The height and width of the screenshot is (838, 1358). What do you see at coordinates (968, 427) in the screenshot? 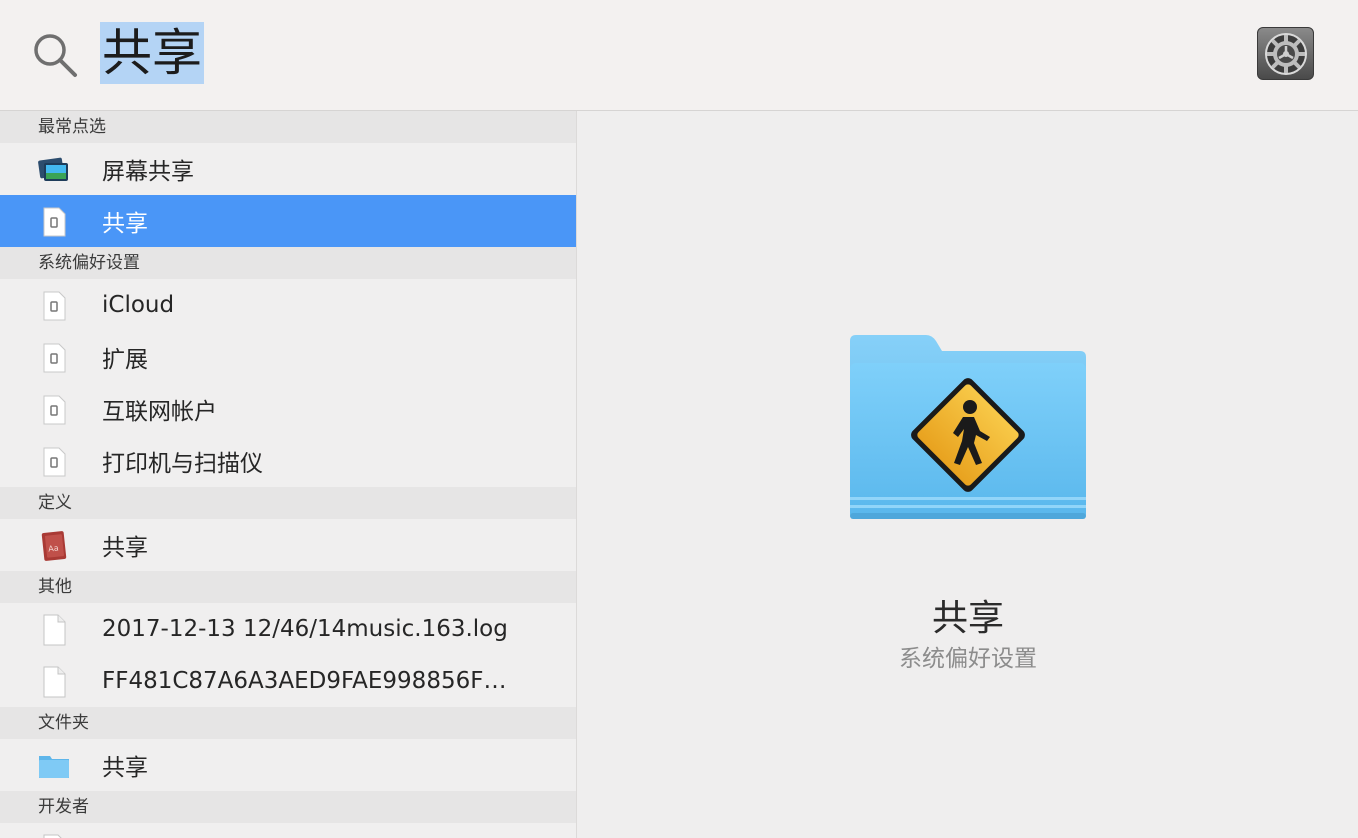
I see `public-folder-icon` at bounding box center [968, 427].